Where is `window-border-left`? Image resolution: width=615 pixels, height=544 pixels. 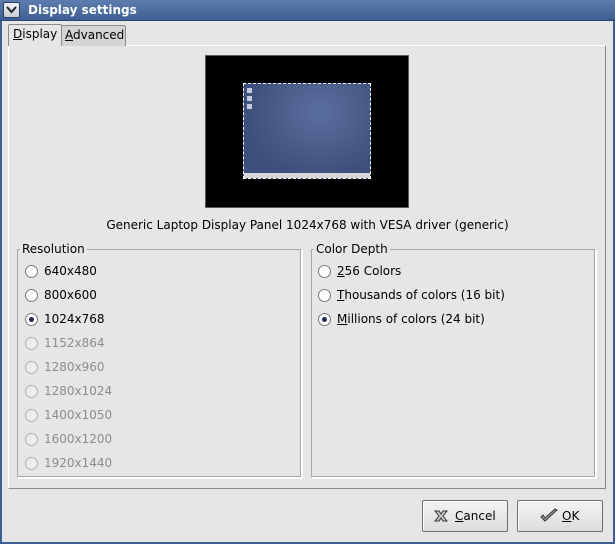 window-border-left is located at coordinates (1, 282).